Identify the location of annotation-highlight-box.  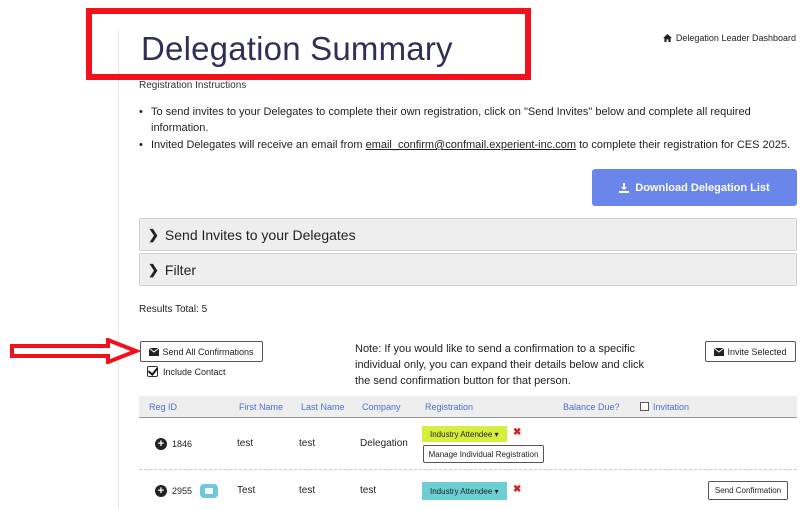
(308, 44).